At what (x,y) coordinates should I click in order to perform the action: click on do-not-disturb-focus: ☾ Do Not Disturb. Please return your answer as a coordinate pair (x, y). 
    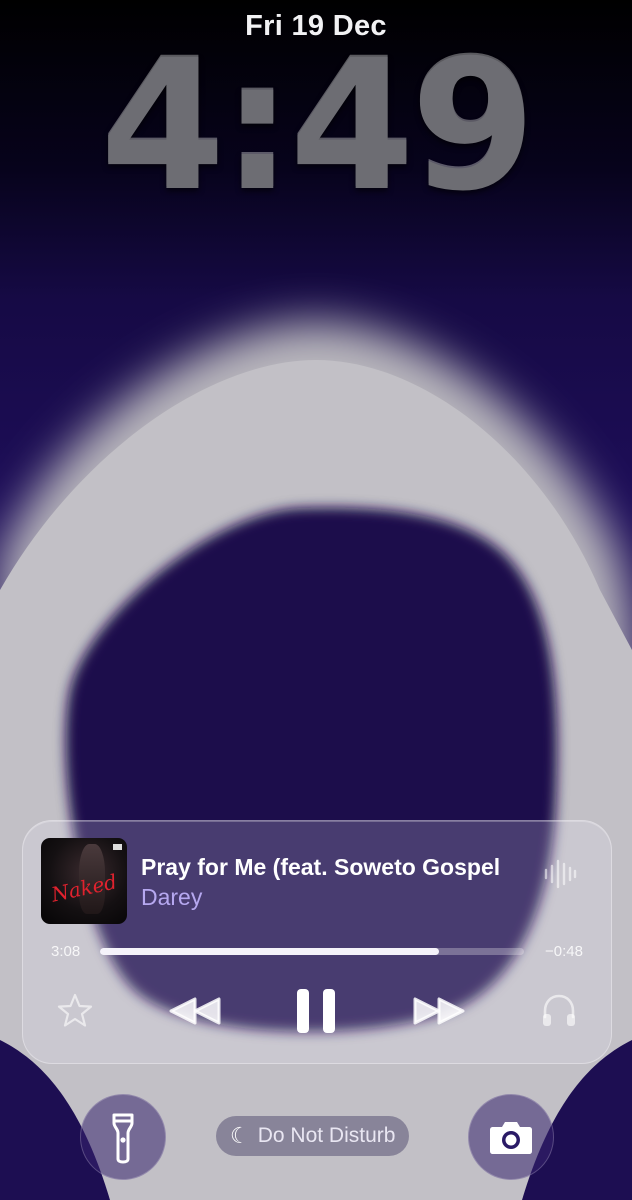
    Looking at the image, I should click on (313, 1136).